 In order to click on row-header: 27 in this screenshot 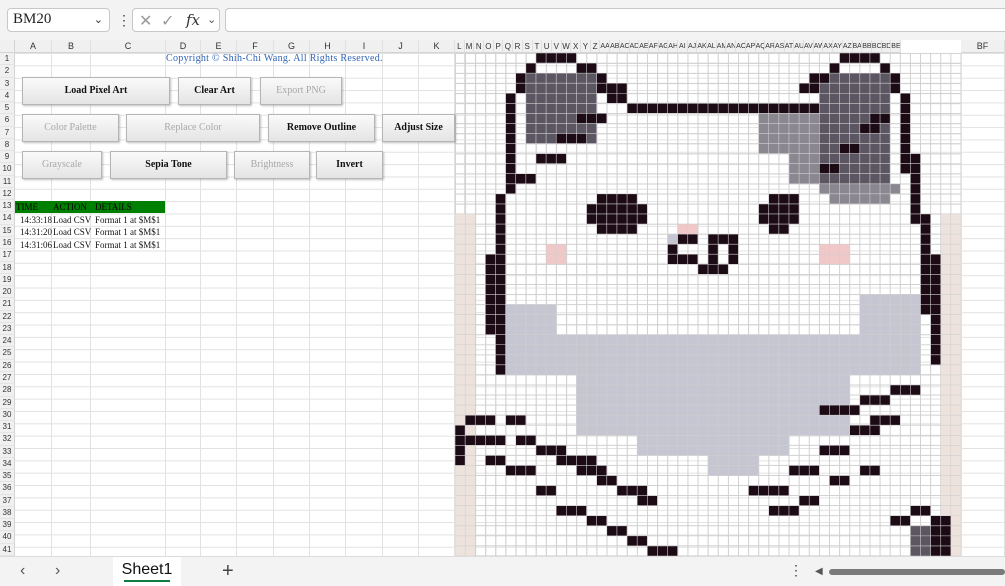, I will do `click(7, 378)`.